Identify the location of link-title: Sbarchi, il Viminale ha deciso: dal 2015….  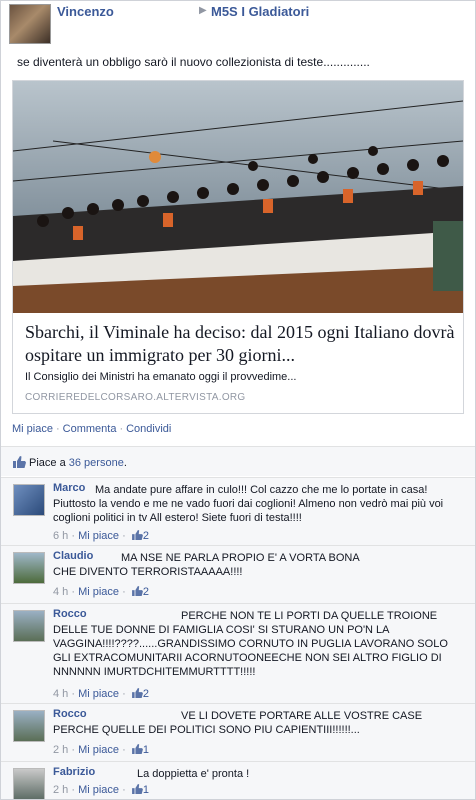
(241, 344).